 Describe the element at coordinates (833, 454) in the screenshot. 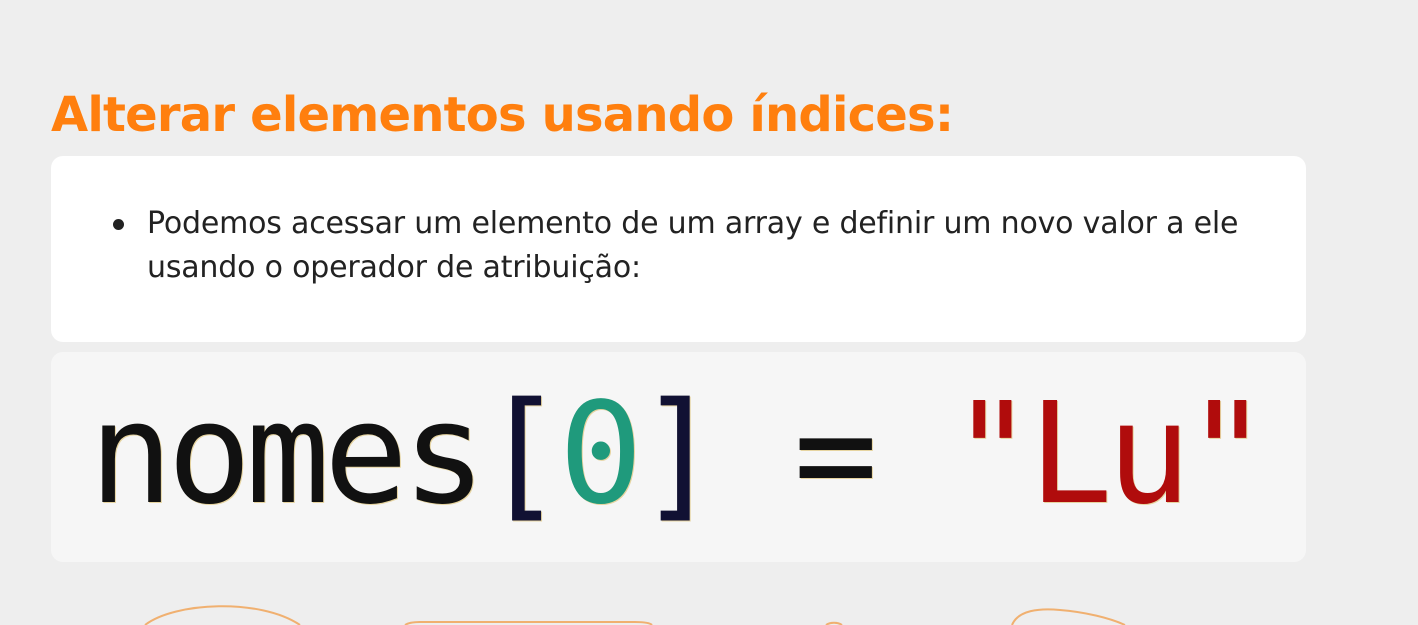

I see `code-operator: =` at that location.